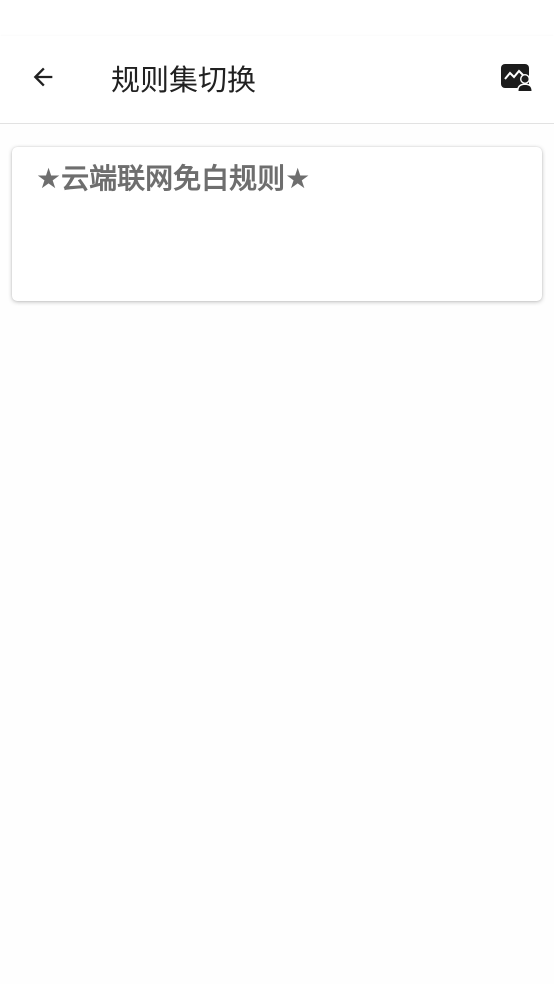 The image size is (554, 984). I want to click on rule-card: ★云端联网免白规则★, so click(277, 224).